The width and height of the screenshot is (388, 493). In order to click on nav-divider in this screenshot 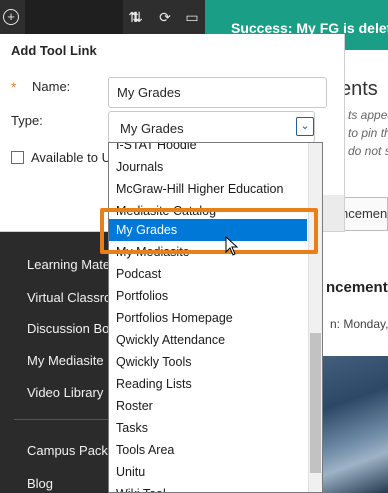, I will do `click(64, 419)`.